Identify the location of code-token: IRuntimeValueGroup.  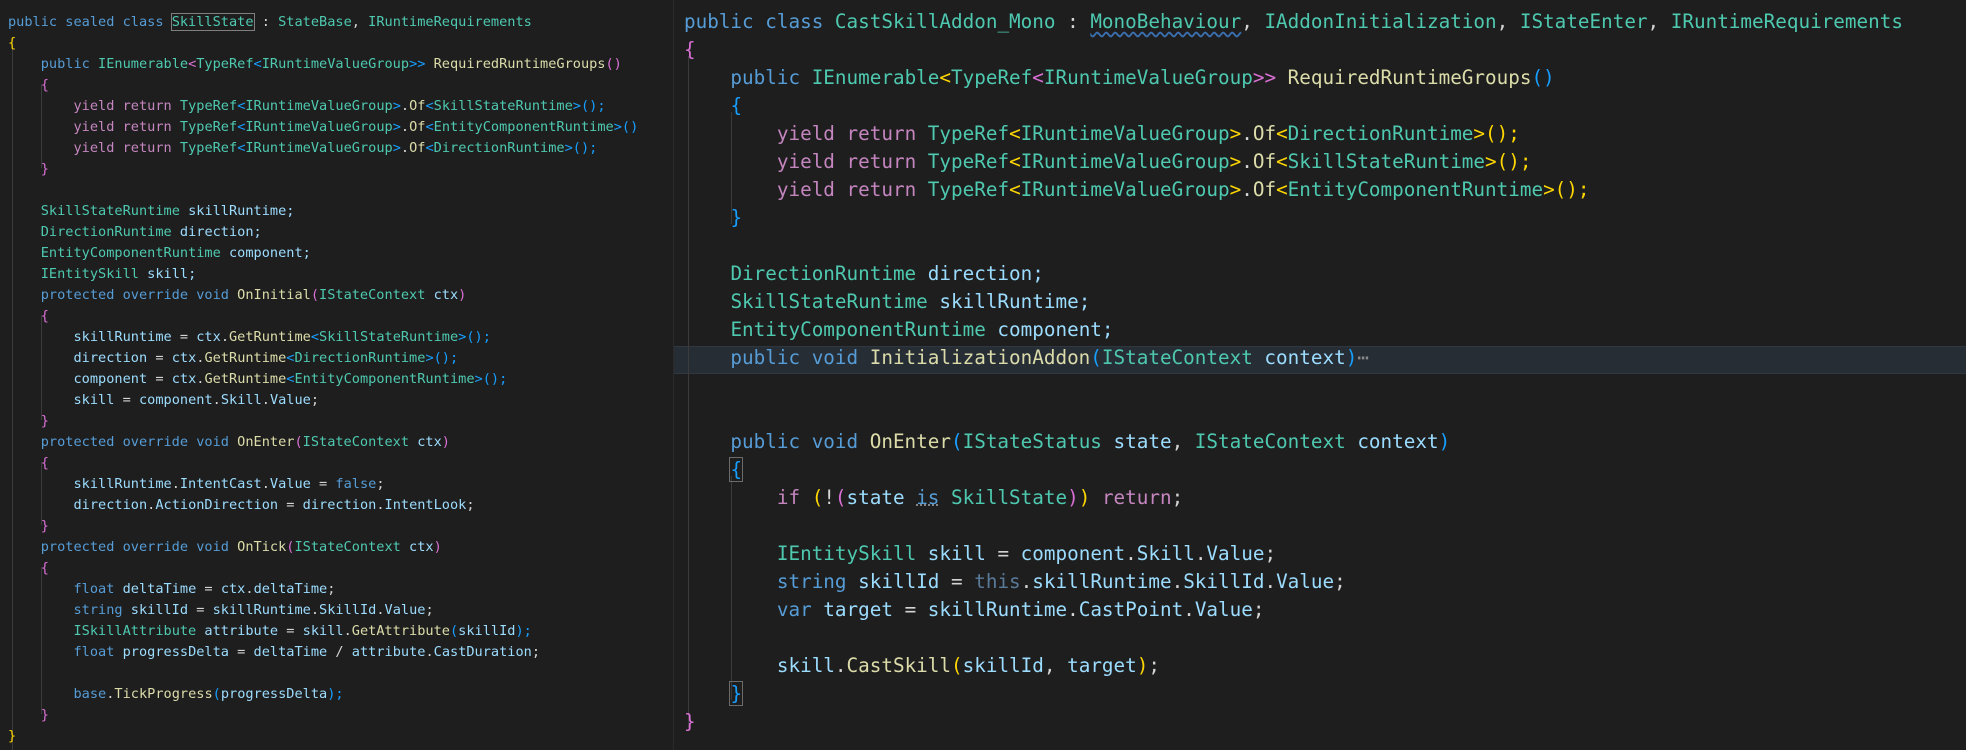
(335, 64).